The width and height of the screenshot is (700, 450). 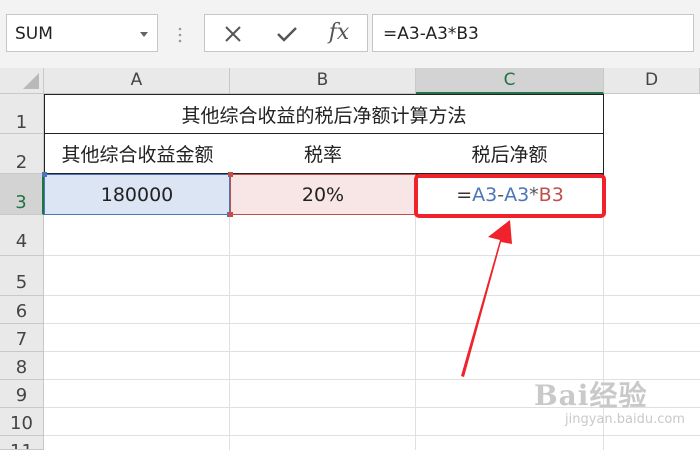 I want to click on arrow-icon, so click(x=486, y=298).